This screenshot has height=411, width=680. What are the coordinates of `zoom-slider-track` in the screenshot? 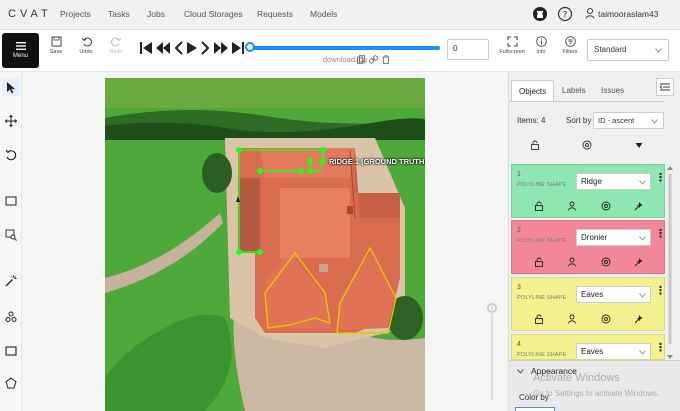 It's located at (492, 352).